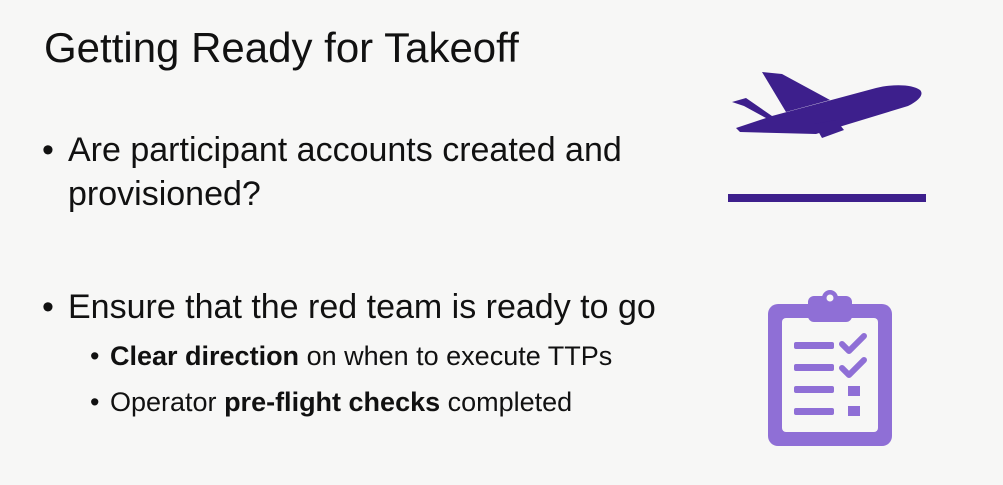 Image resolution: width=1003 pixels, height=485 pixels. What do you see at coordinates (827, 198) in the screenshot?
I see `runway-line` at bounding box center [827, 198].